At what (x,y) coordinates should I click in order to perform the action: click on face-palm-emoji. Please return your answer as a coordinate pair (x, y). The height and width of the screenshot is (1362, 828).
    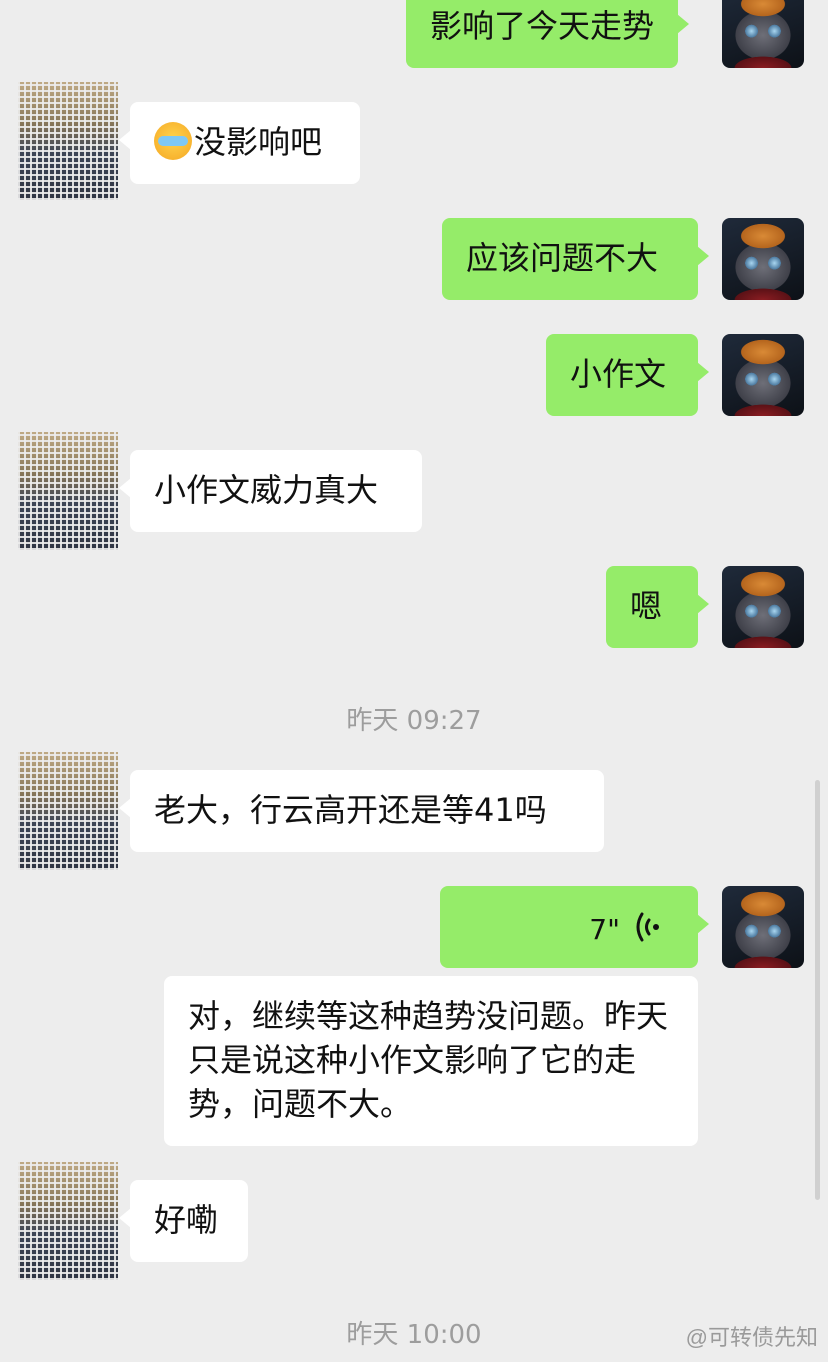
    Looking at the image, I should click on (173, 141).